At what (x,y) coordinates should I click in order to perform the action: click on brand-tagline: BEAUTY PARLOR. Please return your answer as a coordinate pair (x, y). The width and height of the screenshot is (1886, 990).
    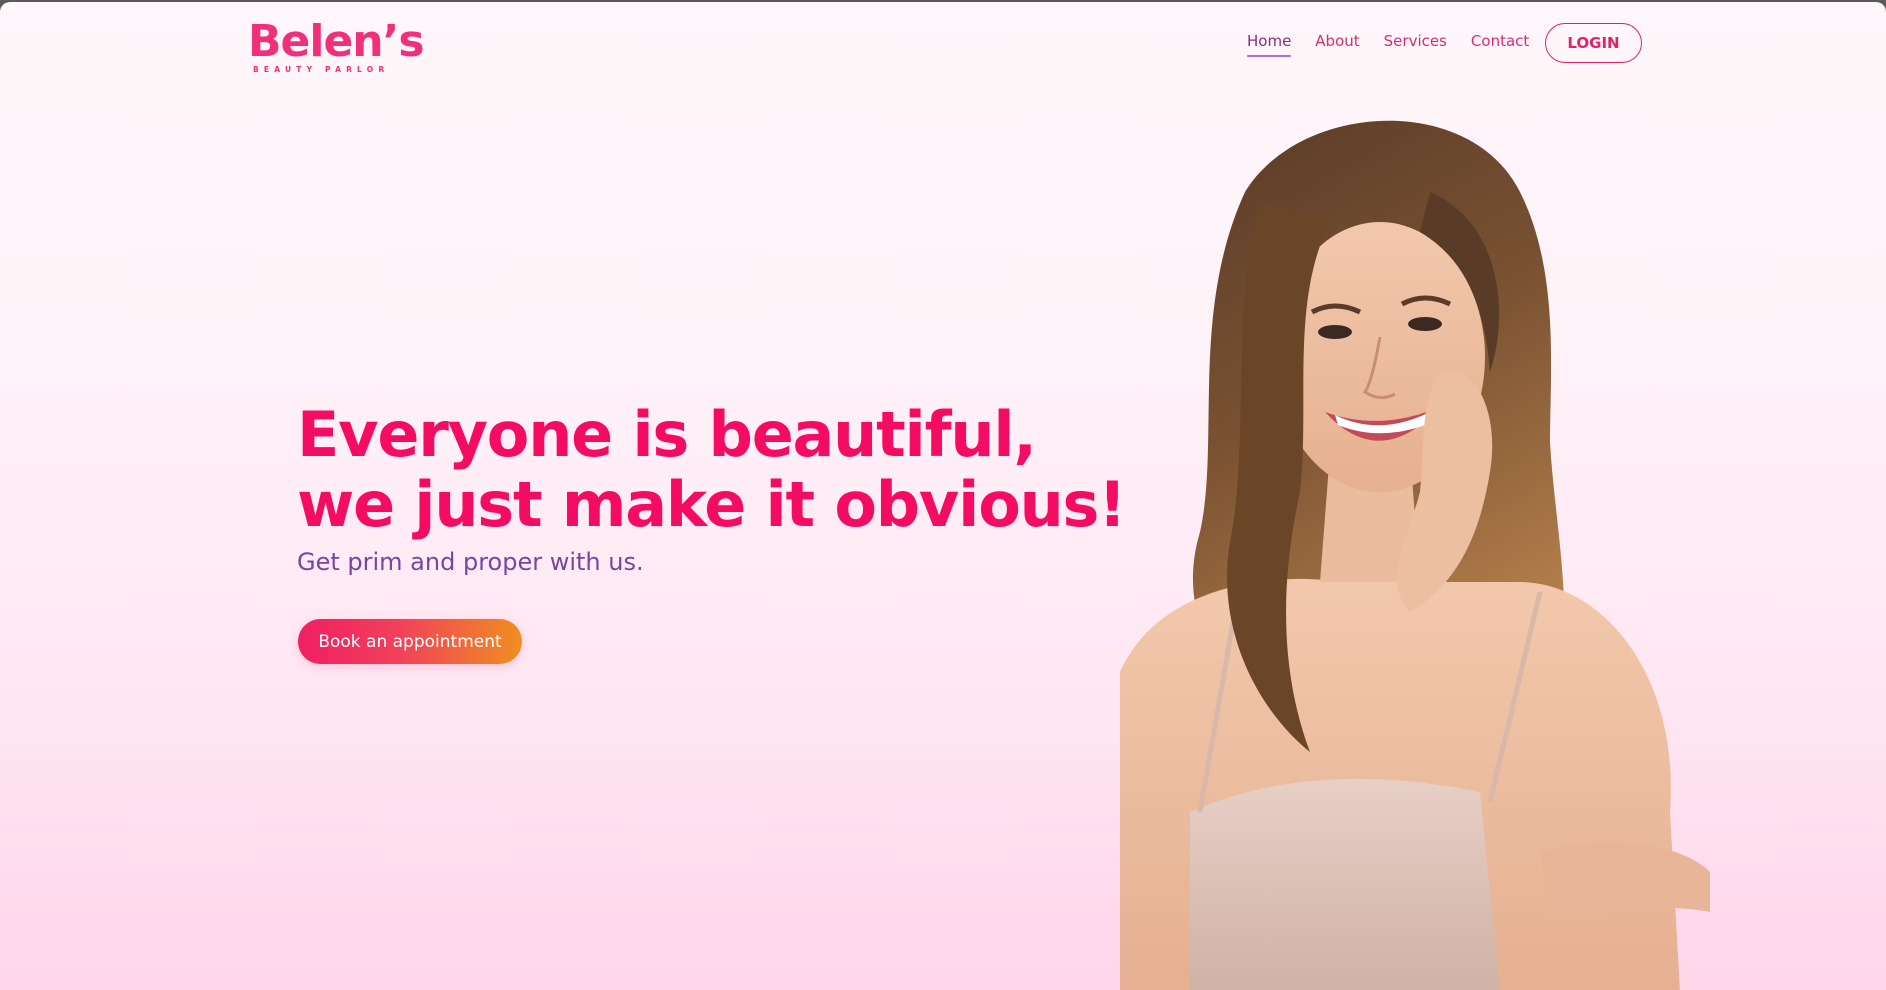
    Looking at the image, I should click on (321, 69).